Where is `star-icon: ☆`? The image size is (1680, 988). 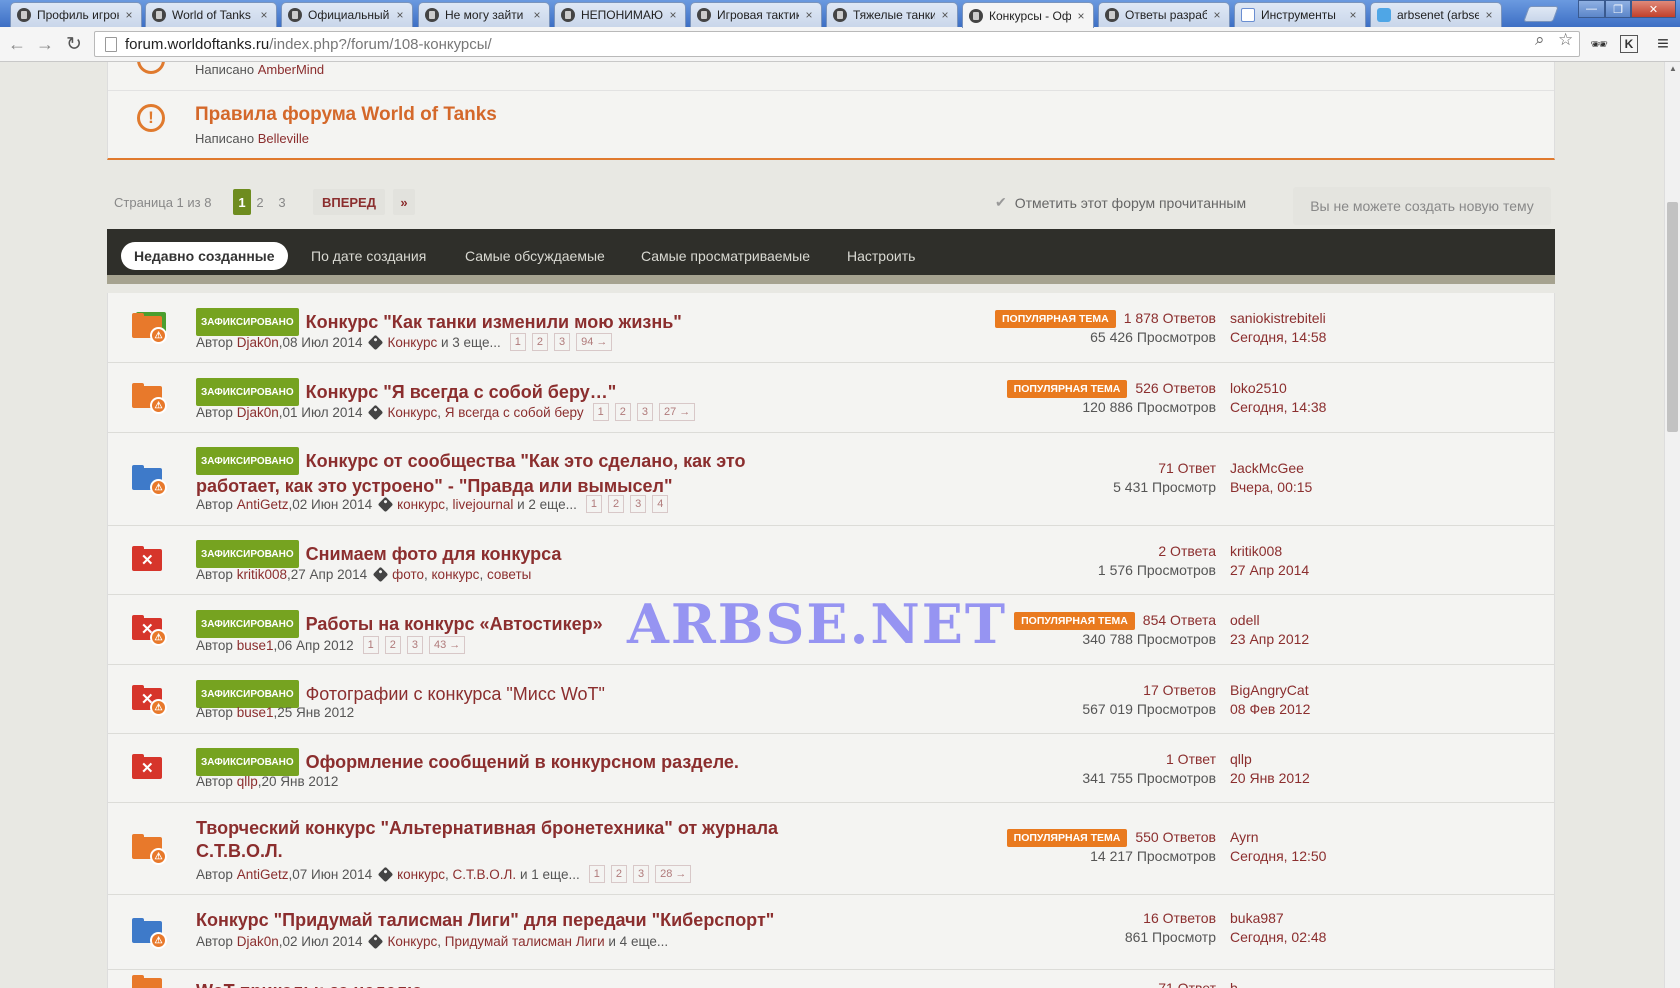 star-icon: ☆ is located at coordinates (1565, 40).